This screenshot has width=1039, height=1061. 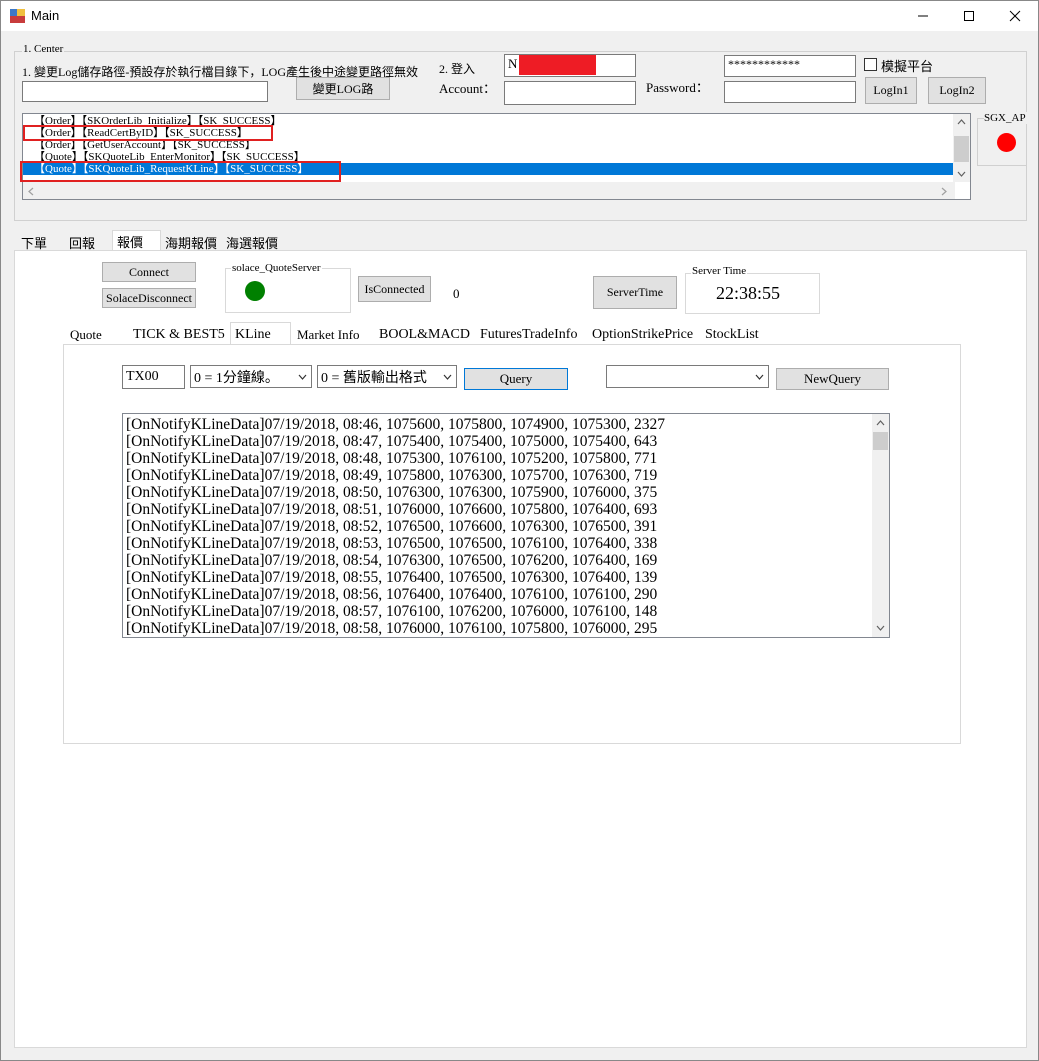 I want to click on account-label: Account：, so click(x=468, y=88).